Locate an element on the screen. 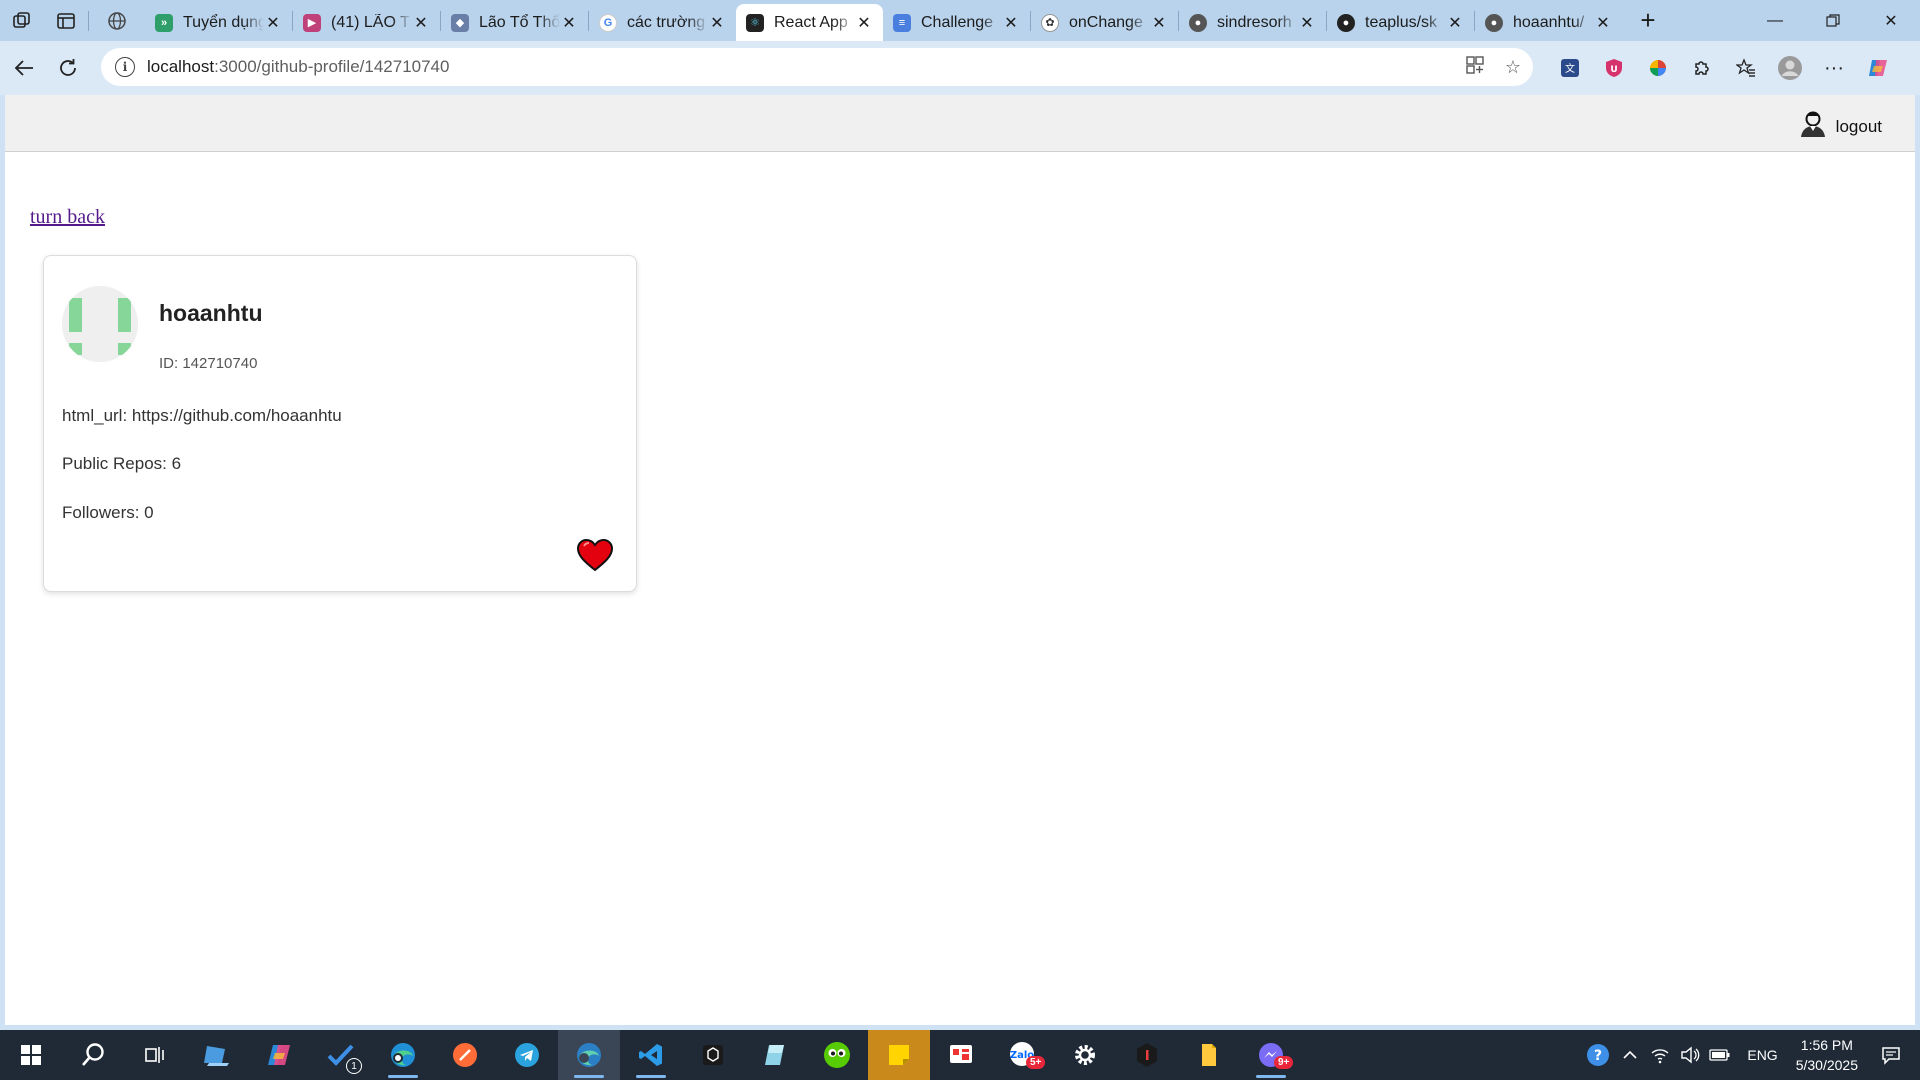 The image size is (1920, 1080). ide-app-icon is located at coordinates (1147, 1055).